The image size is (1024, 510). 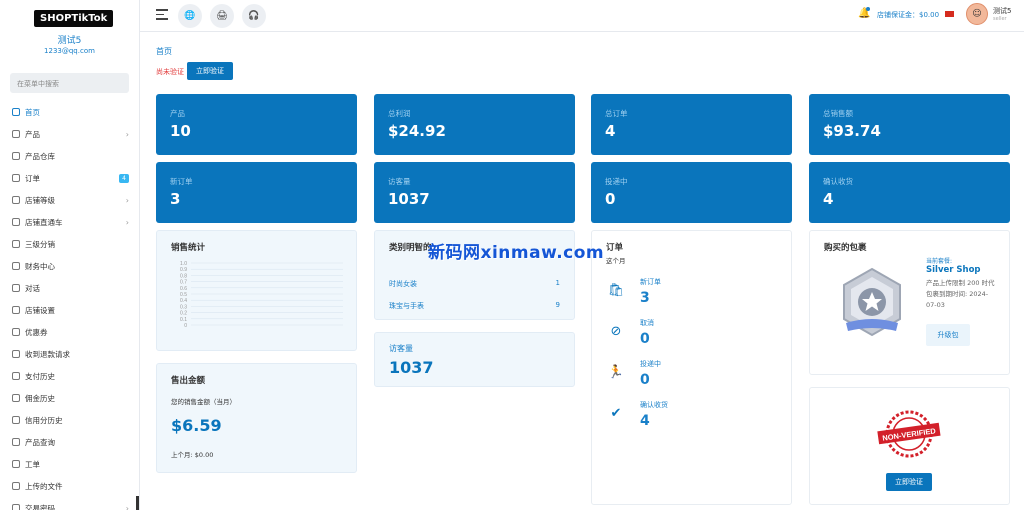 What do you see at coordinates (691, 192) in the screenshot?
I see `stat-card-6: 投递中 0` at bounding box center [691, 192].